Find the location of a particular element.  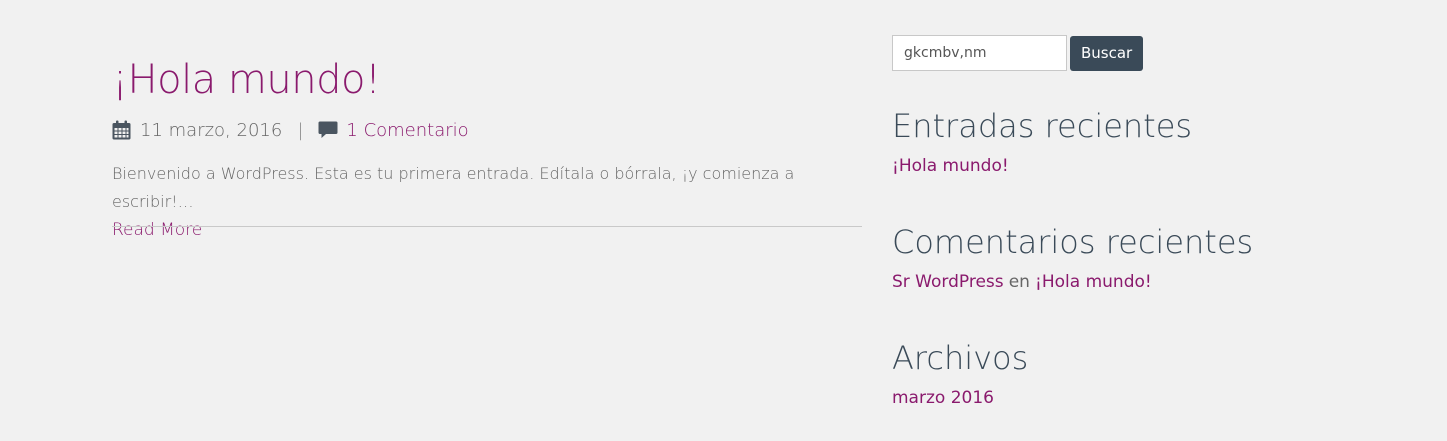

archives-widget: Archivos marzo 2016 is located at coordinates (960, 372).